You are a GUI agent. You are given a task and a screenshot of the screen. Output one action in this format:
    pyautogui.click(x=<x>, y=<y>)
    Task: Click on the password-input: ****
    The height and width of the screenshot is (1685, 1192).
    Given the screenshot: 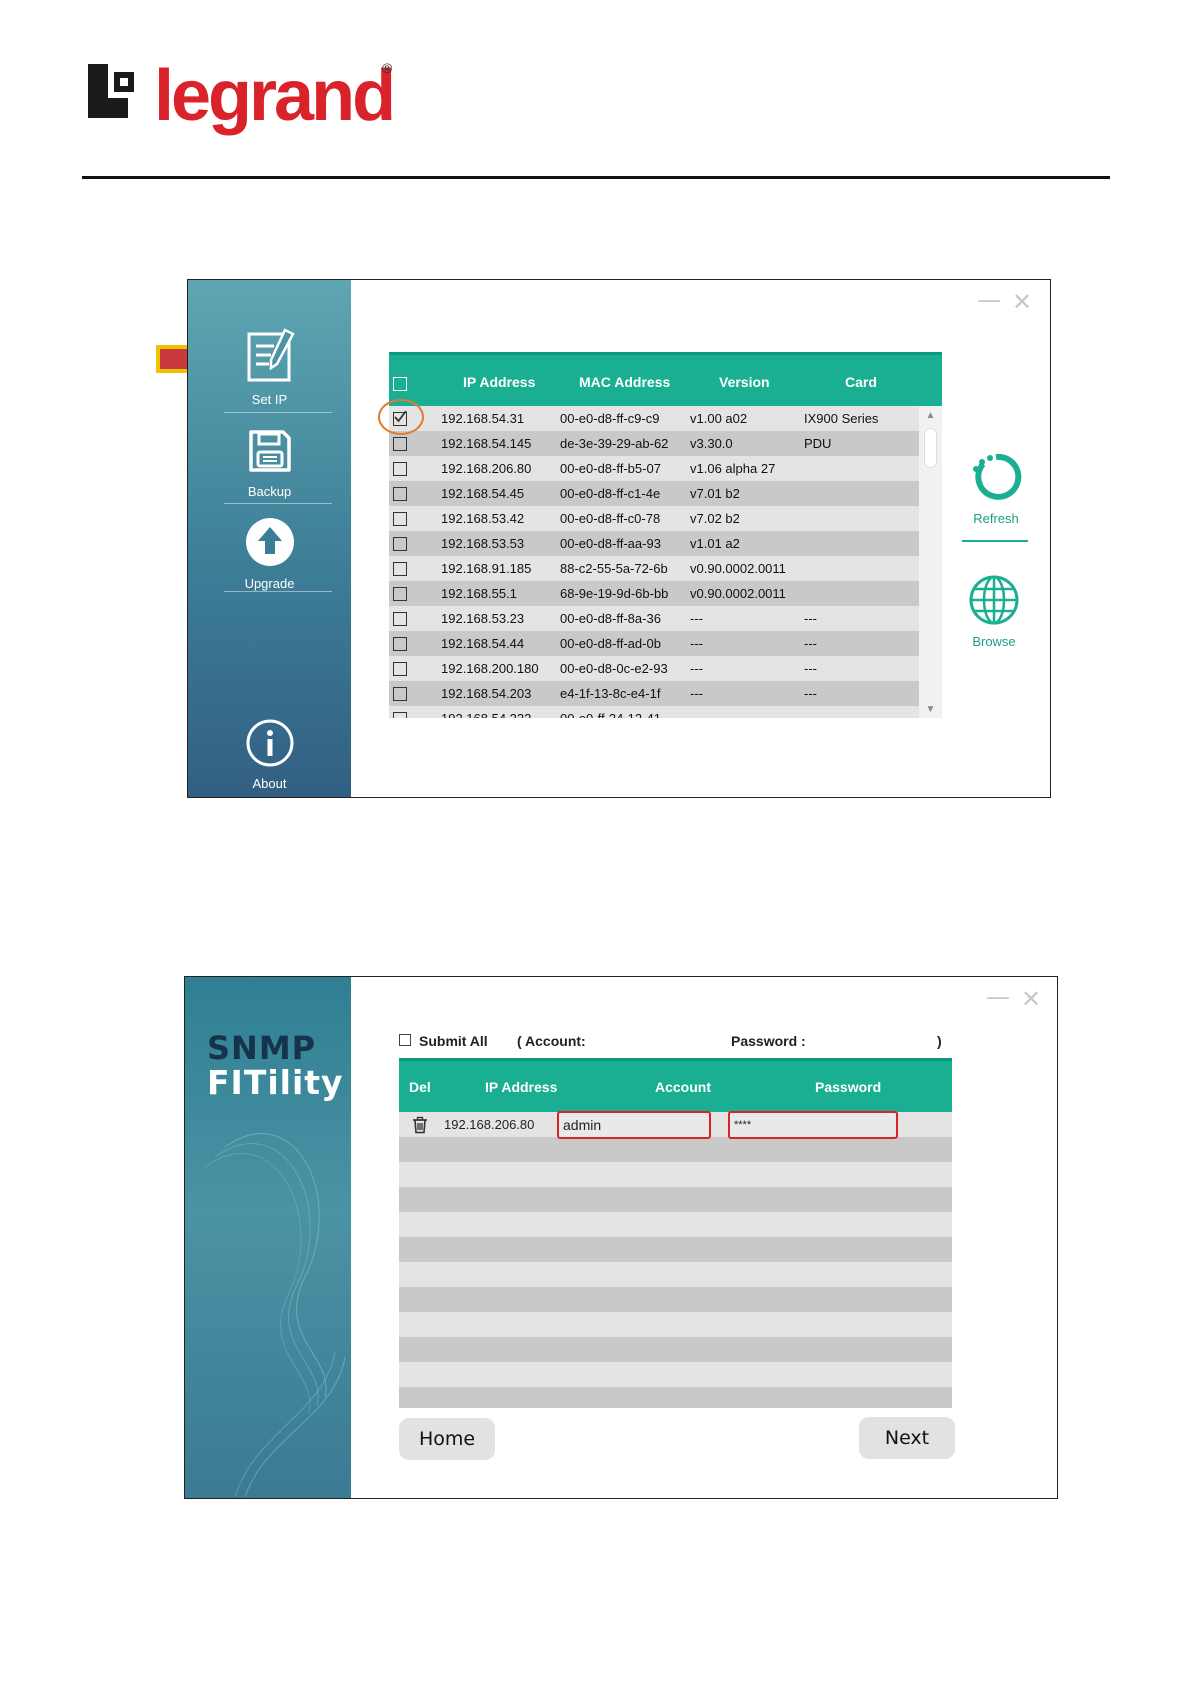 What is the action you would take?
    pyautogui.click(x=813, y=1125)
    